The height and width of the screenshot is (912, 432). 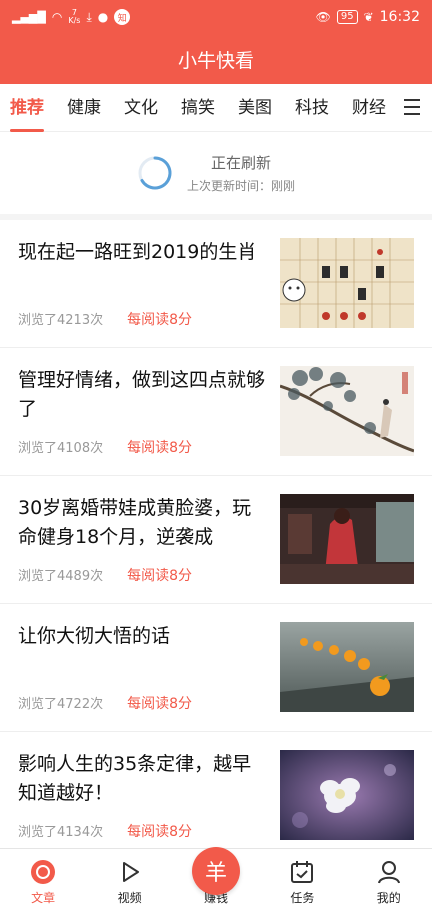 What do you see at coordinates (412, 107) in the screenshot?
I see `menu-icon` at bounding box center [412, 107].